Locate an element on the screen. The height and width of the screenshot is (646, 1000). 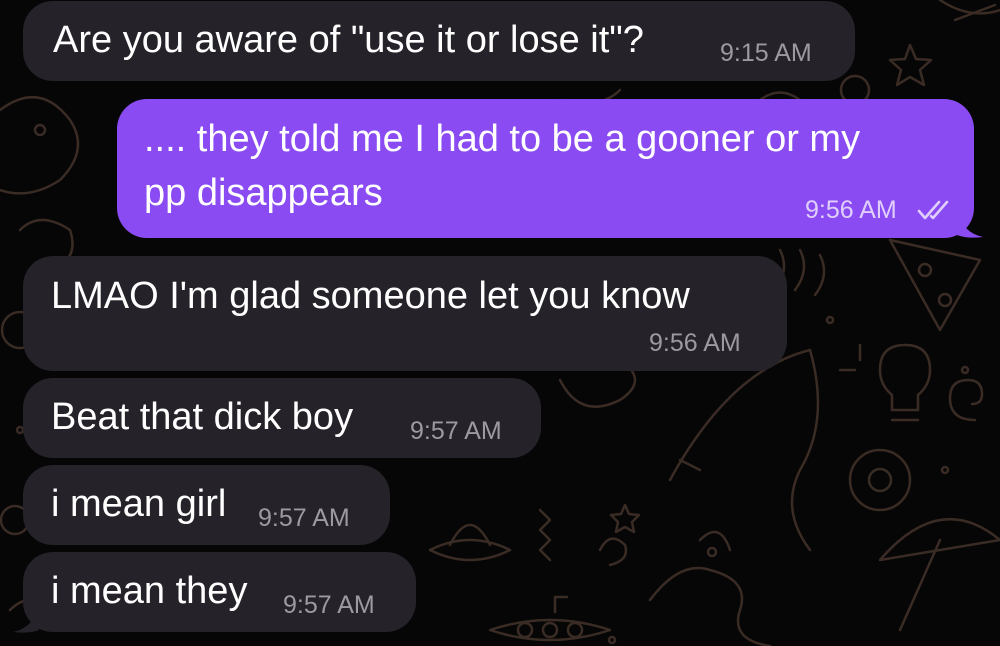
read-double-check-icon is located at coordinates (933, 210).